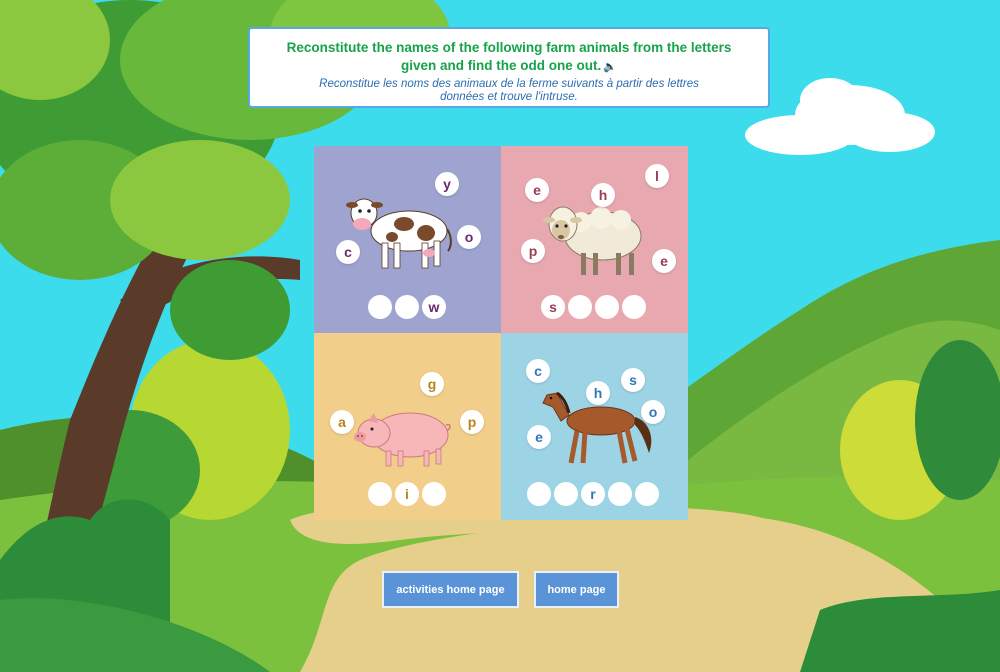 The width and height of the screenshot is (1000, 672). Describe the element at coordinates (576, 589) in the screenshot. I see `home-page-button: home page` at that location.